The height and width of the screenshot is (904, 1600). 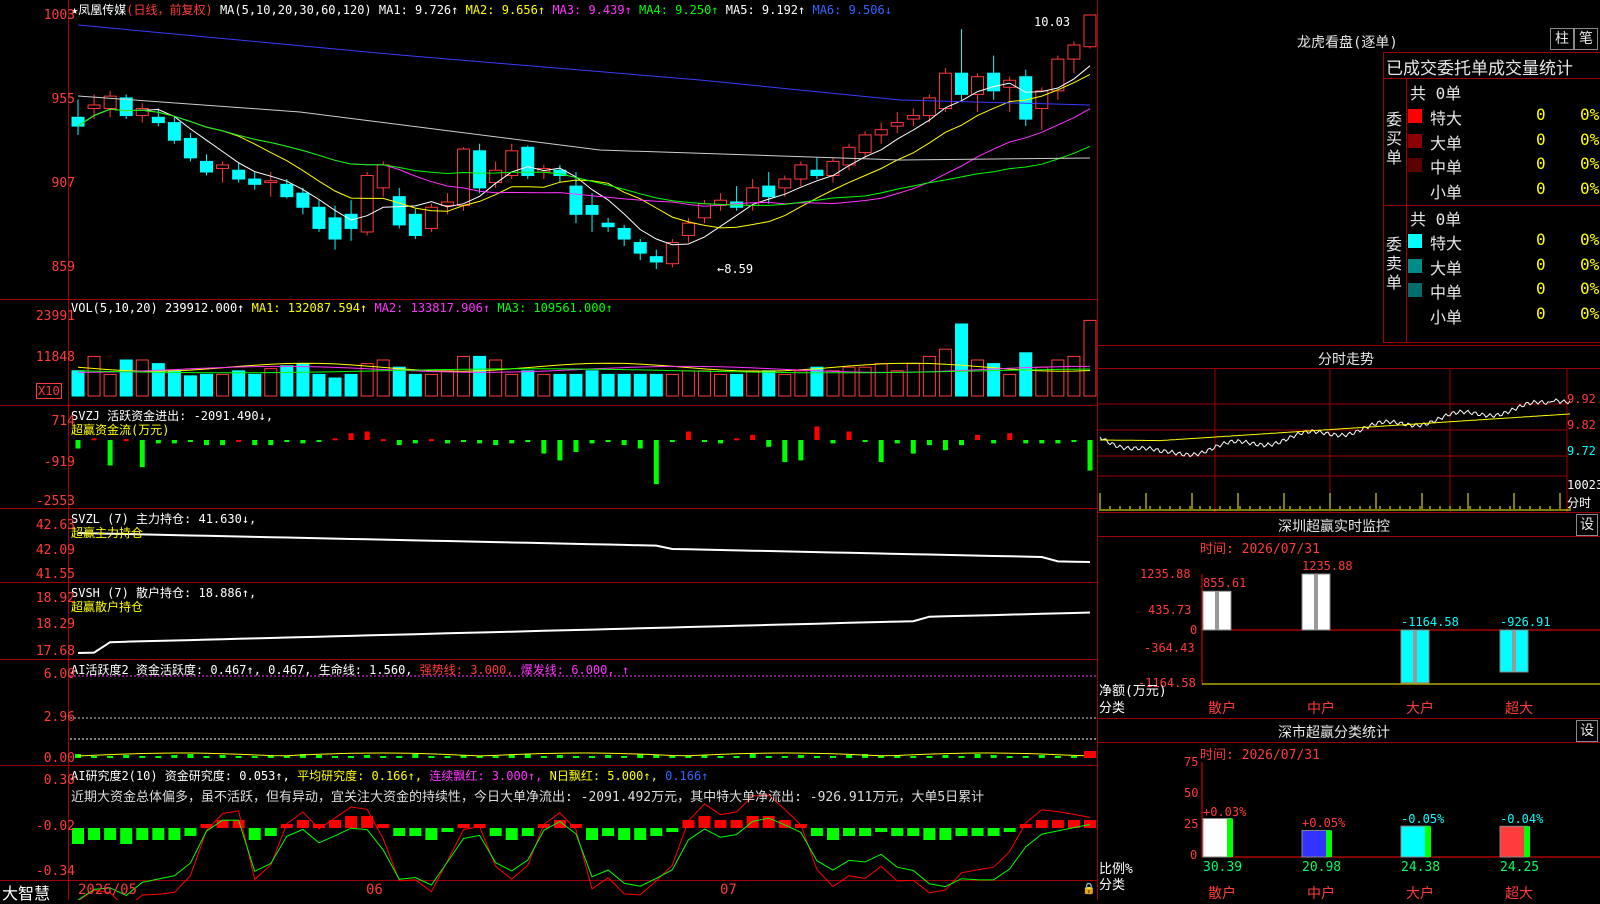 I want to click on intraday-avg-line, so click(x=1335, y=427).